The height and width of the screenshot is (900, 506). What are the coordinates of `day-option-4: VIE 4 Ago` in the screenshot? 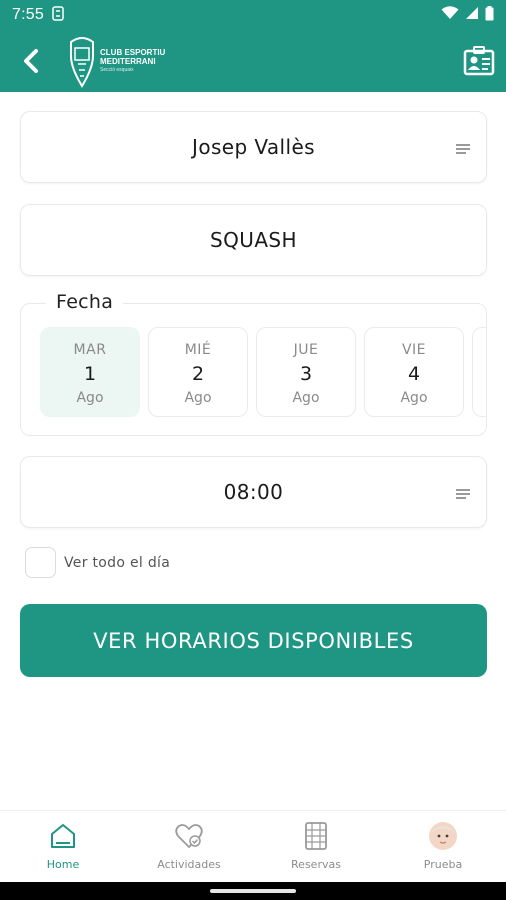 It's located at (414, 372).